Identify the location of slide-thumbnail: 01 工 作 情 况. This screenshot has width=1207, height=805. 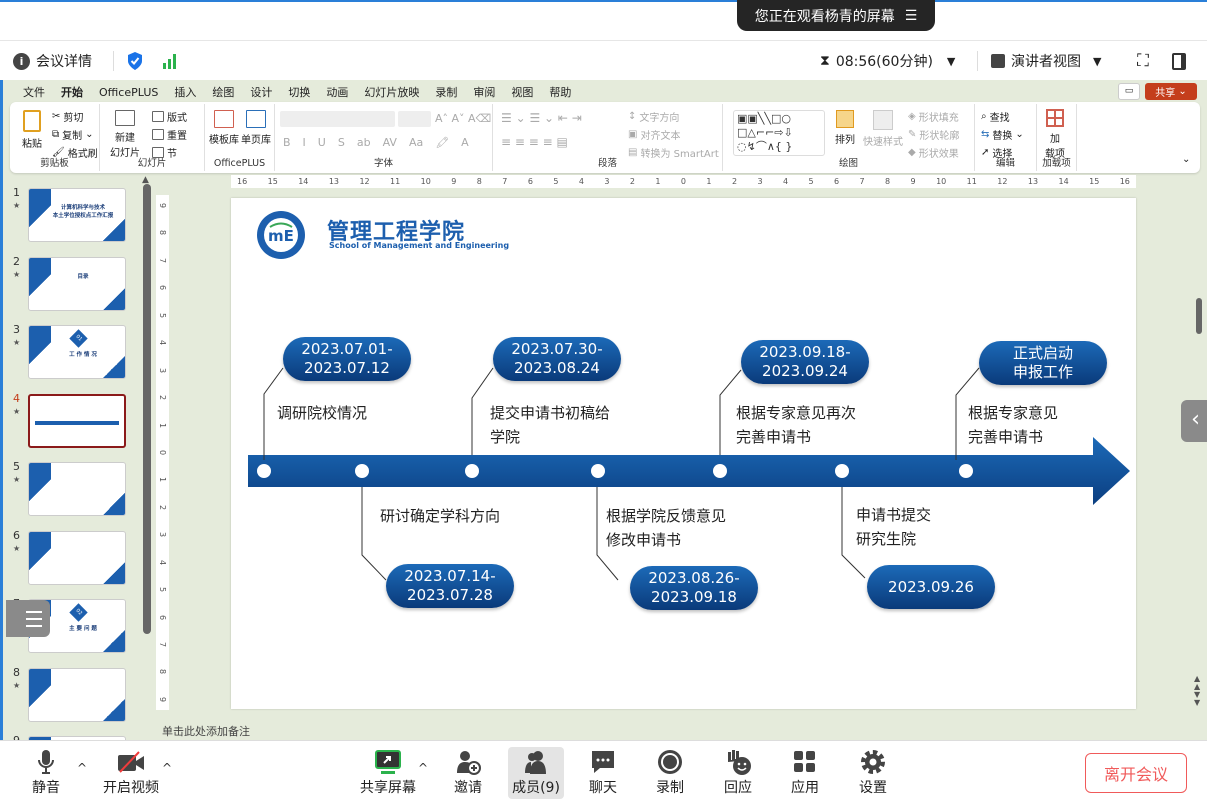
(77, 352).